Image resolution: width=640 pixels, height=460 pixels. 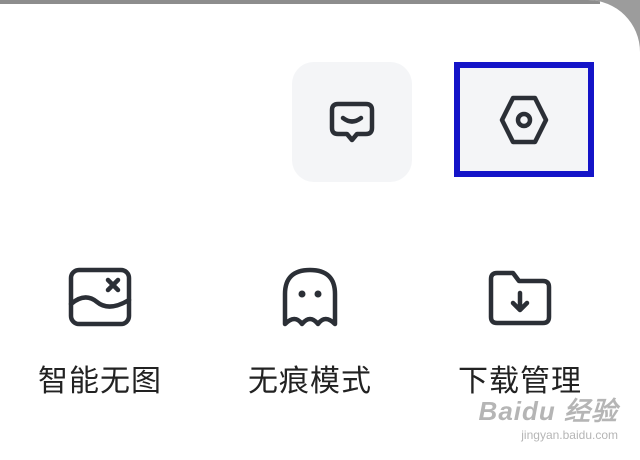 What do you see at coordinates (300, 2) in the screenshot?
I see `top-edge-strip` at bounding box center [300, 2].